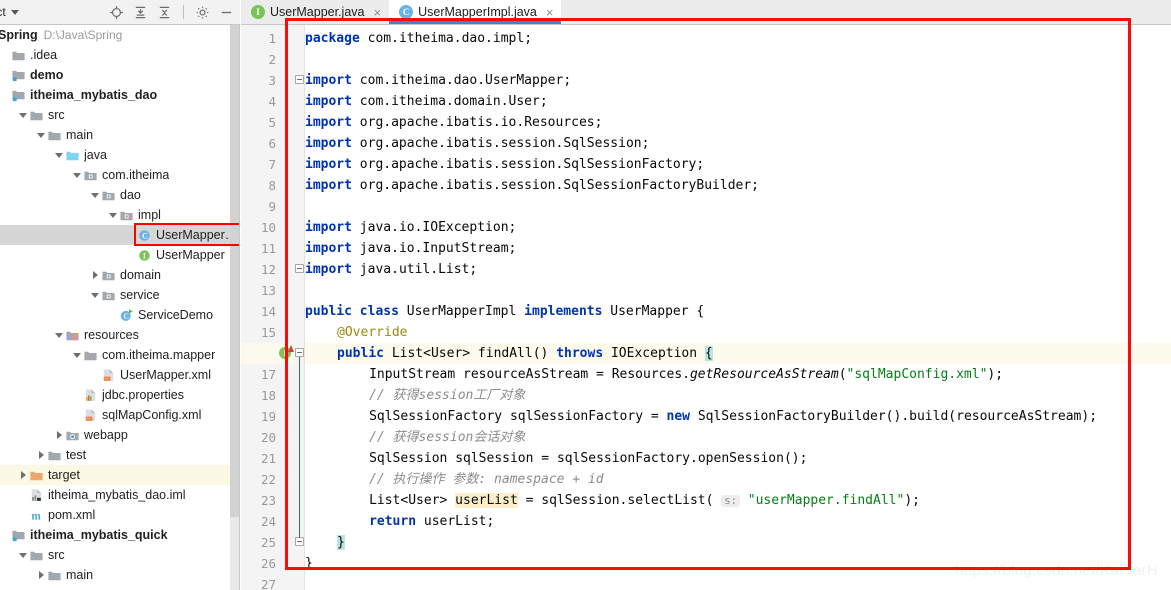  What do you see at coordinates (119, 295) in the screenshot?
I see `tree-item-service: service` at bounding box center [119, 295].